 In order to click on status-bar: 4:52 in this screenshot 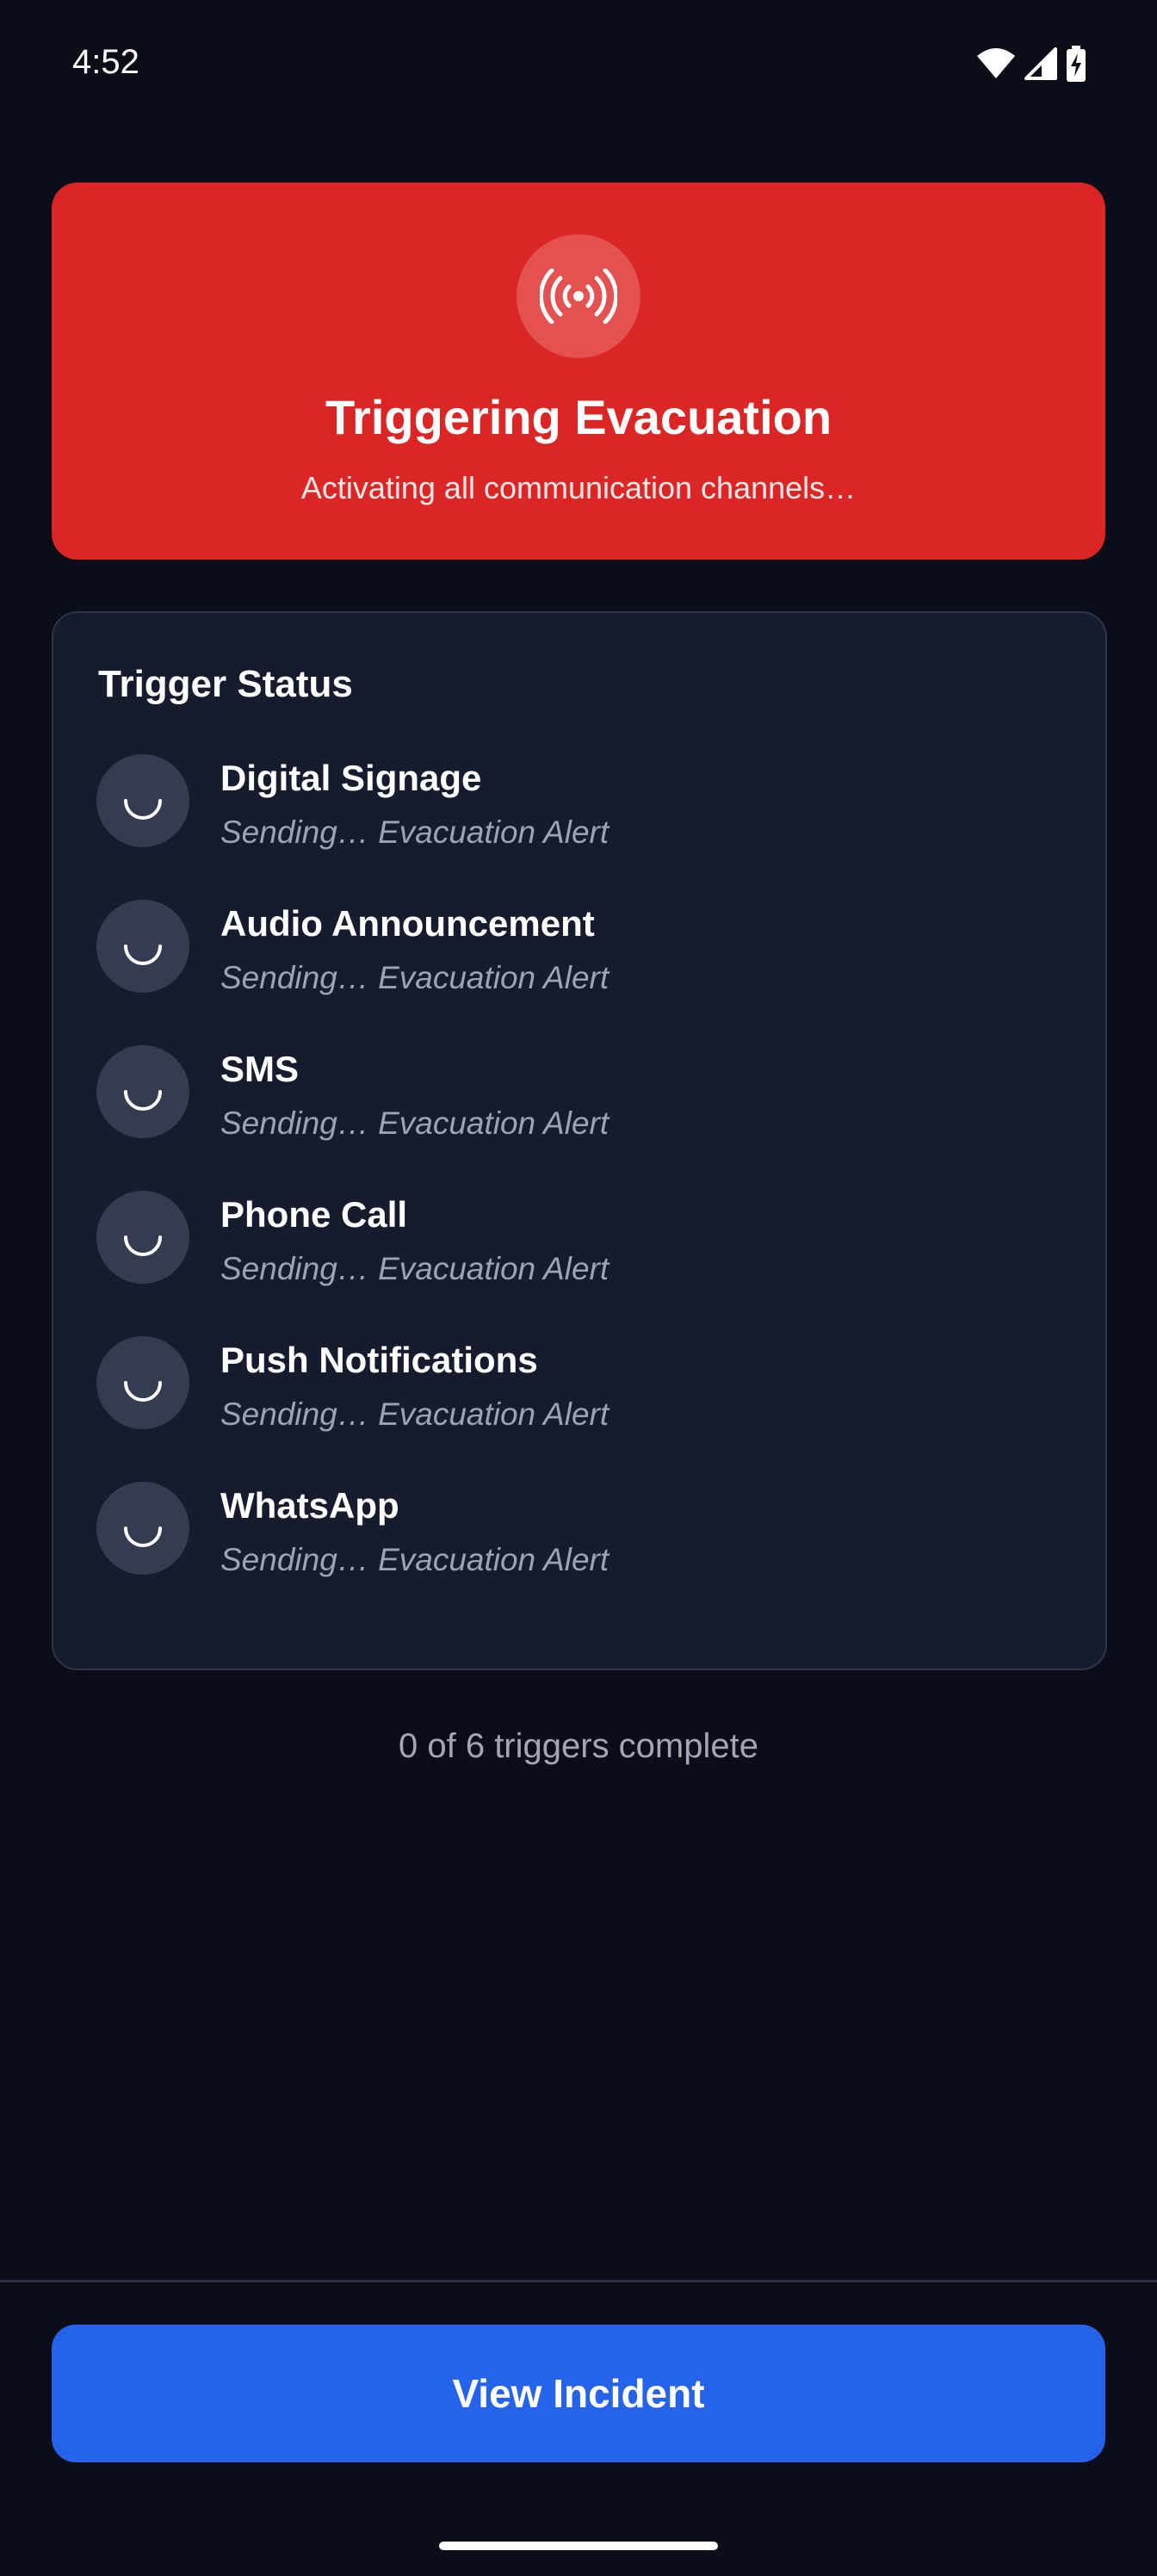, I will do `click(579, 64)`.